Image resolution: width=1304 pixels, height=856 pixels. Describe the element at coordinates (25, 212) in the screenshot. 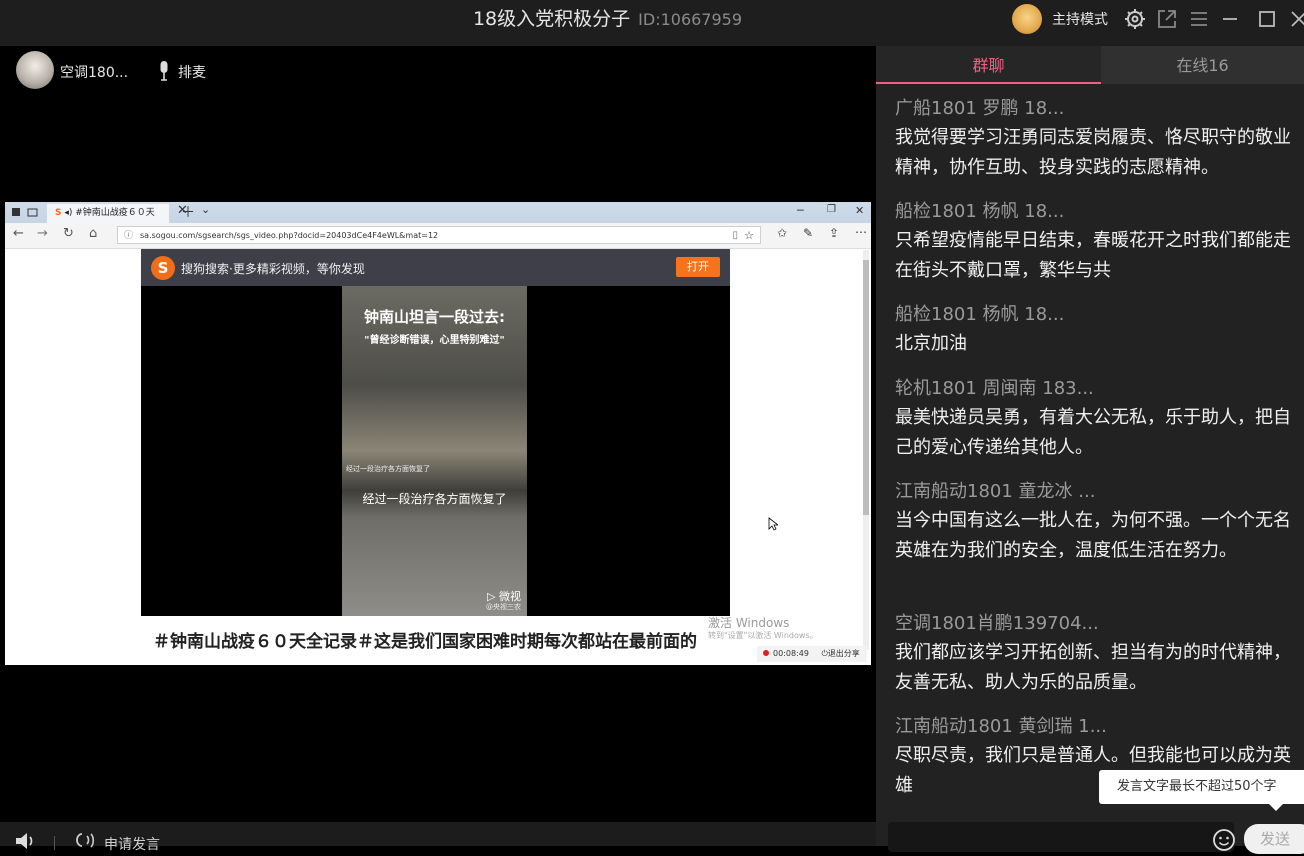

I see `tab-actions-icon` at that location.